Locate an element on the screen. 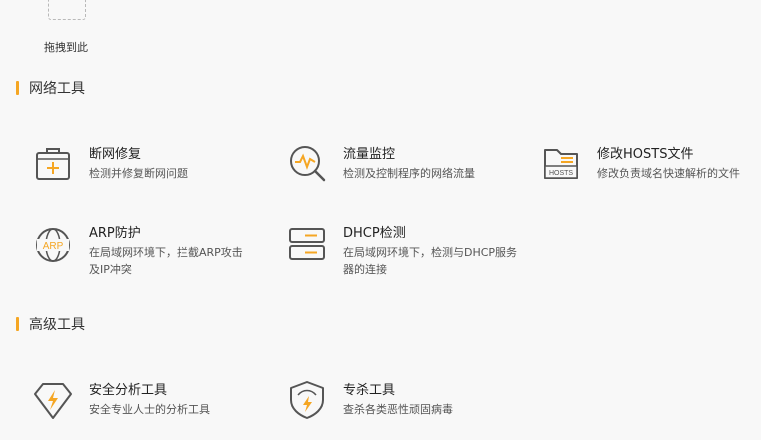  arp-globe-icon: ARP is located at coordinates (53, 243).